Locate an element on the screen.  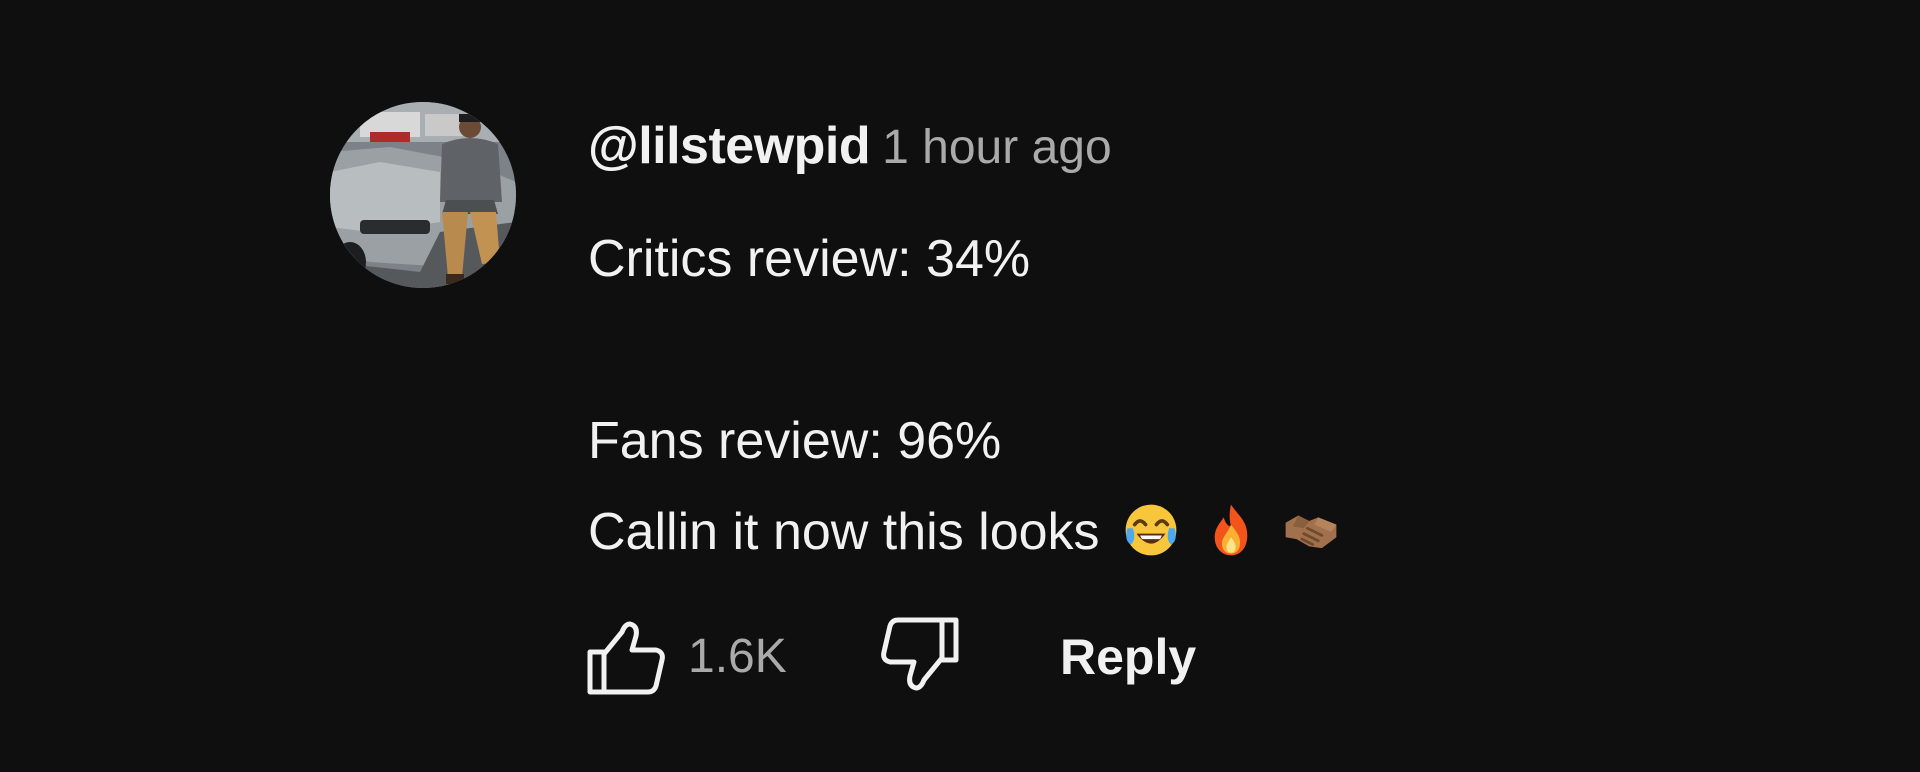
comment-line: Fans review: 96% is located at coordinates (795, 441).